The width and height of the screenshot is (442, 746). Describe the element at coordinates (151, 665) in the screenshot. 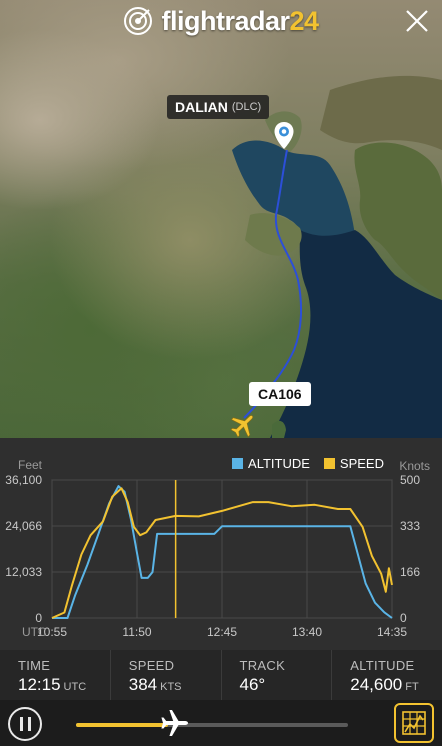

I see `stat-speed-label: SPEED` at that location.